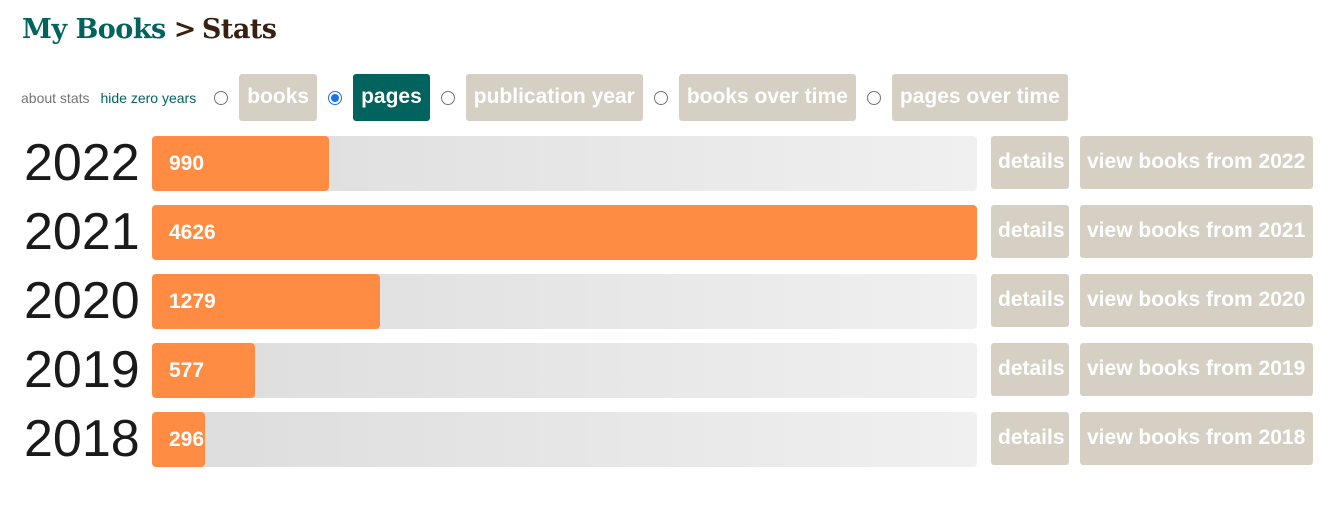 The height and width of the screenshot is (507, 1342). What do you see at coordinates (1196, 369) in the screenshot?
I see `view-books-button: view books from 2019` at bounding box center [1196, 369].